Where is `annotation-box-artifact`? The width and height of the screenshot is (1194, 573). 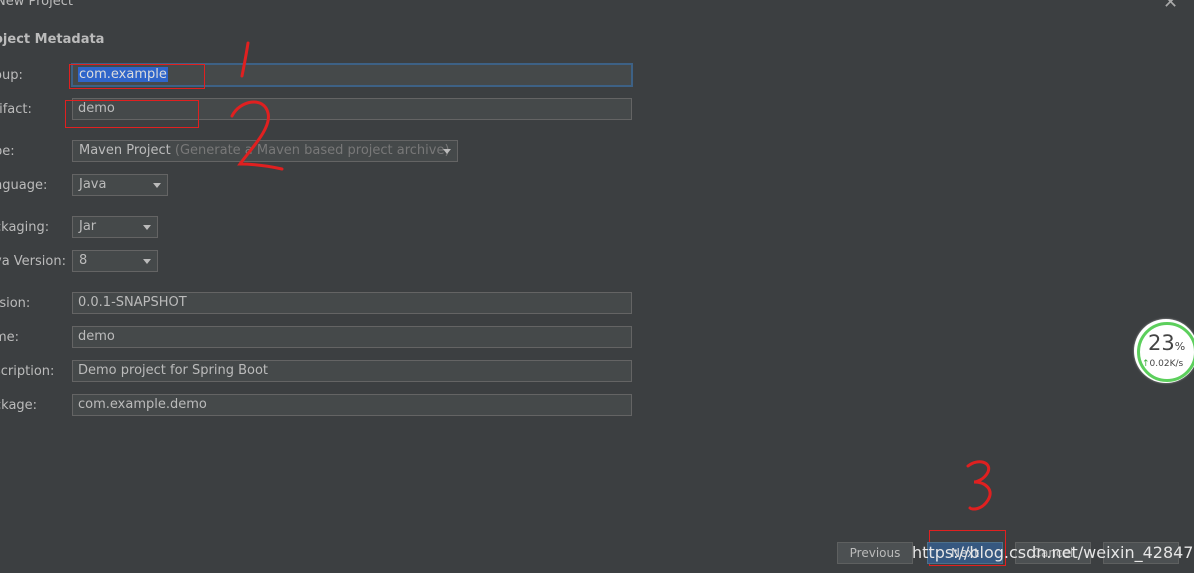 annotation-box-artifact is located at coordinates (132, 114).